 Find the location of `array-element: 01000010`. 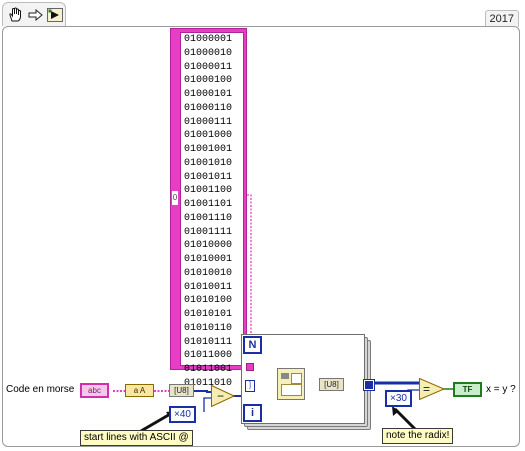

array-element: 01000010 is located at coordinates (212, 54).